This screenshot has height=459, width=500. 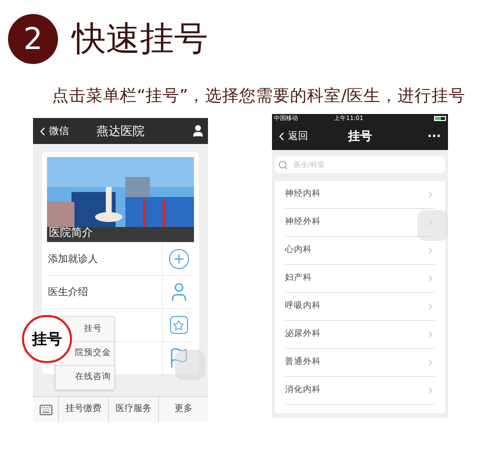 I want to click on tab-menu: 挂号缴费, so click(x=83, y=409).